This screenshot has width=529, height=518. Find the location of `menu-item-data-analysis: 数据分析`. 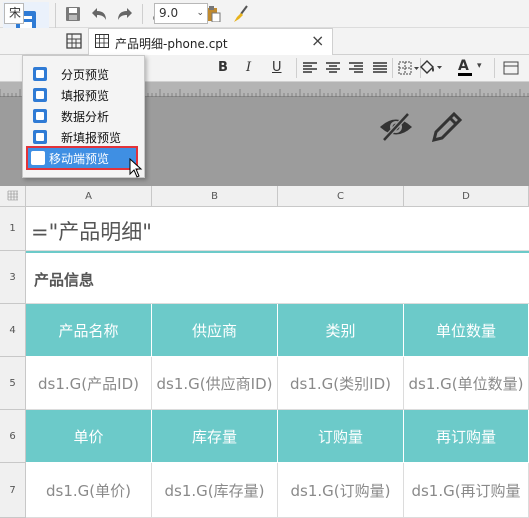

menu-item-data-analysis: 数据分析 is located at coordinates (84, 116).